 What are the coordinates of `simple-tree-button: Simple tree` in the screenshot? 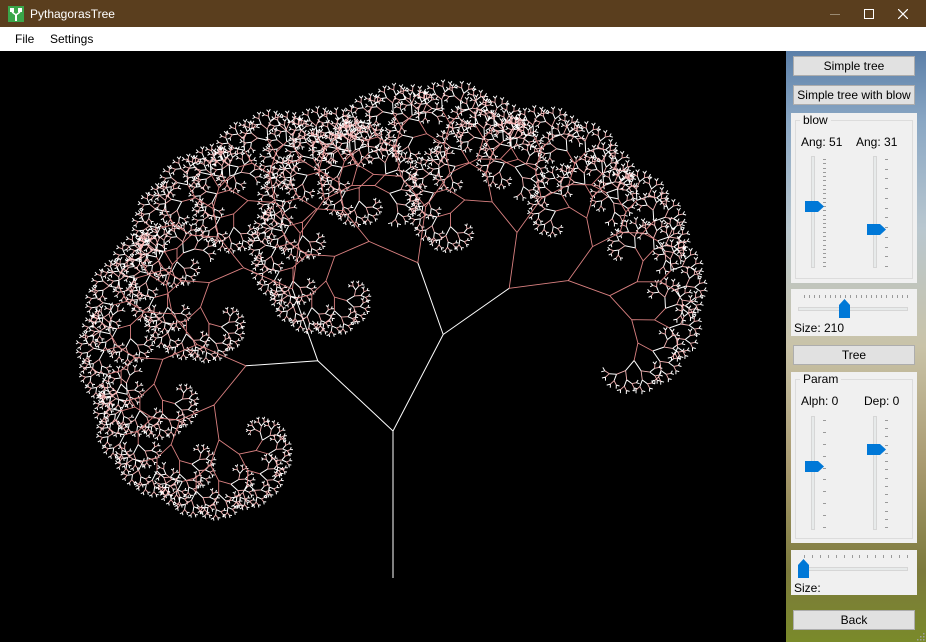 It's located at (854, 66).